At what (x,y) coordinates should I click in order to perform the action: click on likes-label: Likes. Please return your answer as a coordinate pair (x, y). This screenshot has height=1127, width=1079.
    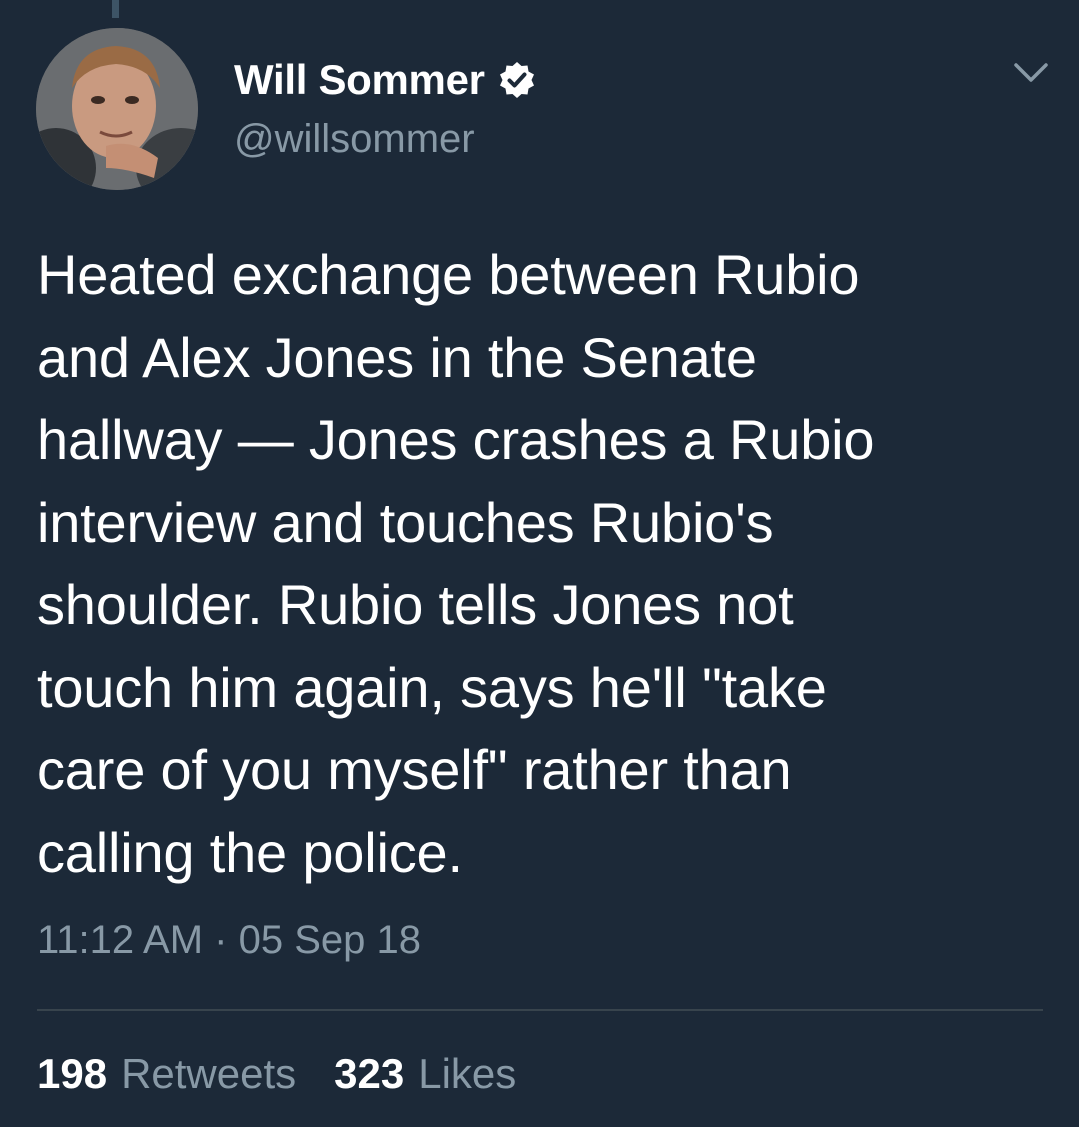
    Looking at the image, I should click on (467, 1073).